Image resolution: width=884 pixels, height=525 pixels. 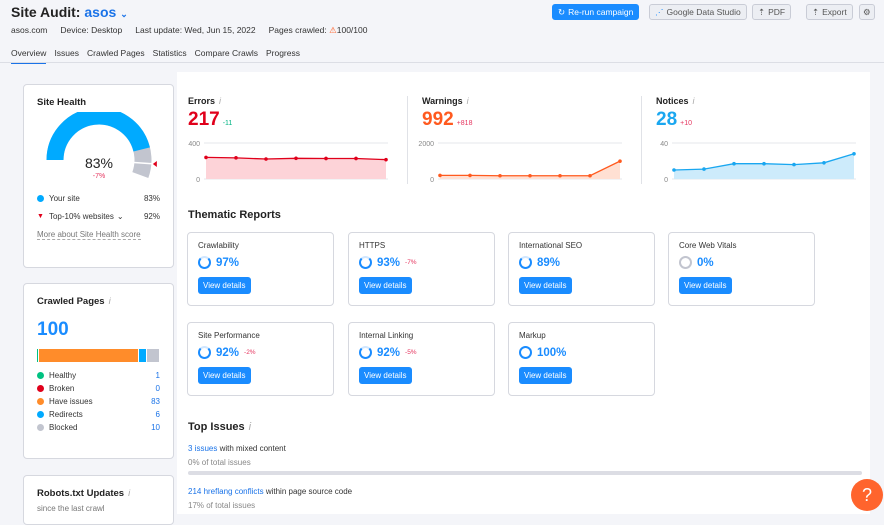 I want to click on google-data-studio-button: ⋰ Google Data Studio, so click(x=698, y=12).